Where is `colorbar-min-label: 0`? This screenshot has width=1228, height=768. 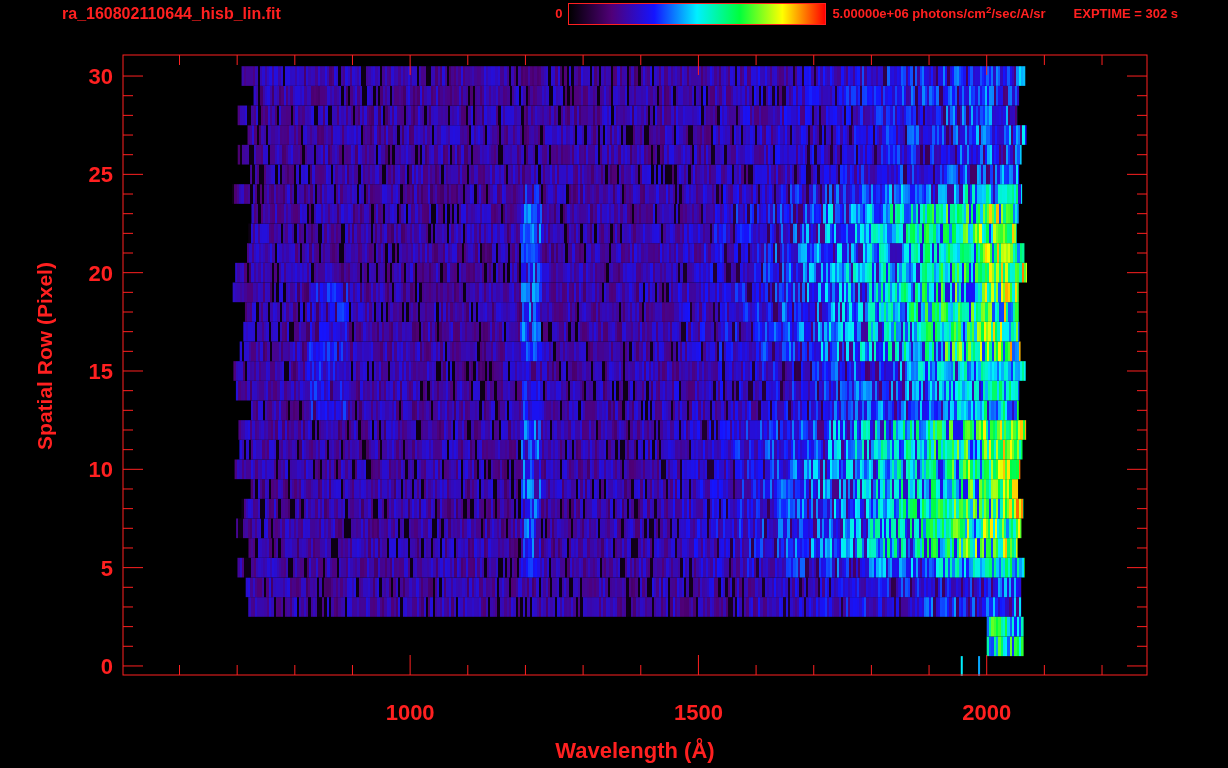 colorbar-min-label: 0 is located at coordinates (559, 14).